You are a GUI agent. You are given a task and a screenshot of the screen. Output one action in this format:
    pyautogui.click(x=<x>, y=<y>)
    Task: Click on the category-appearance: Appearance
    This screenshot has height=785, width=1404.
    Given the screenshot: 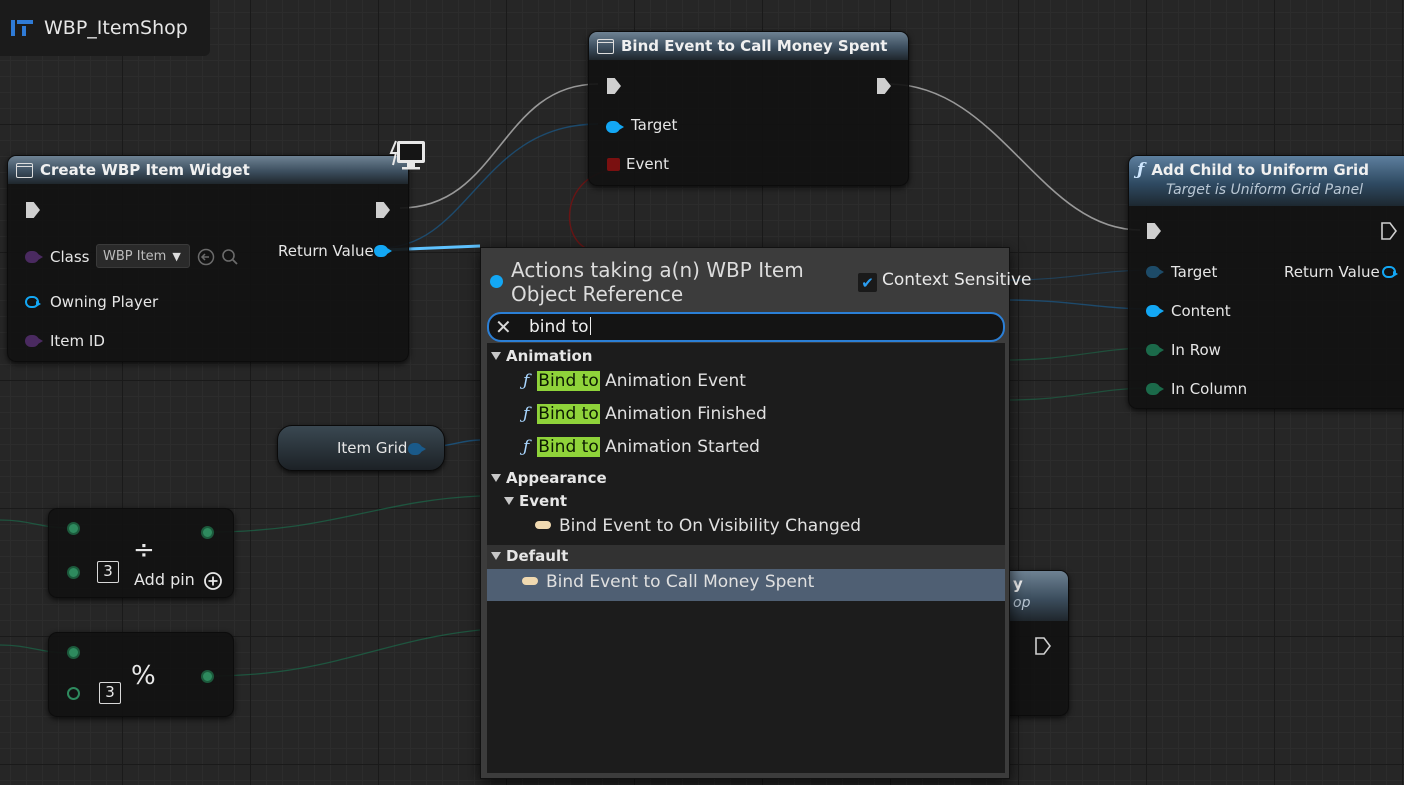 What is the action you would take?
    pyautogui.click(x=746, y=478)
    